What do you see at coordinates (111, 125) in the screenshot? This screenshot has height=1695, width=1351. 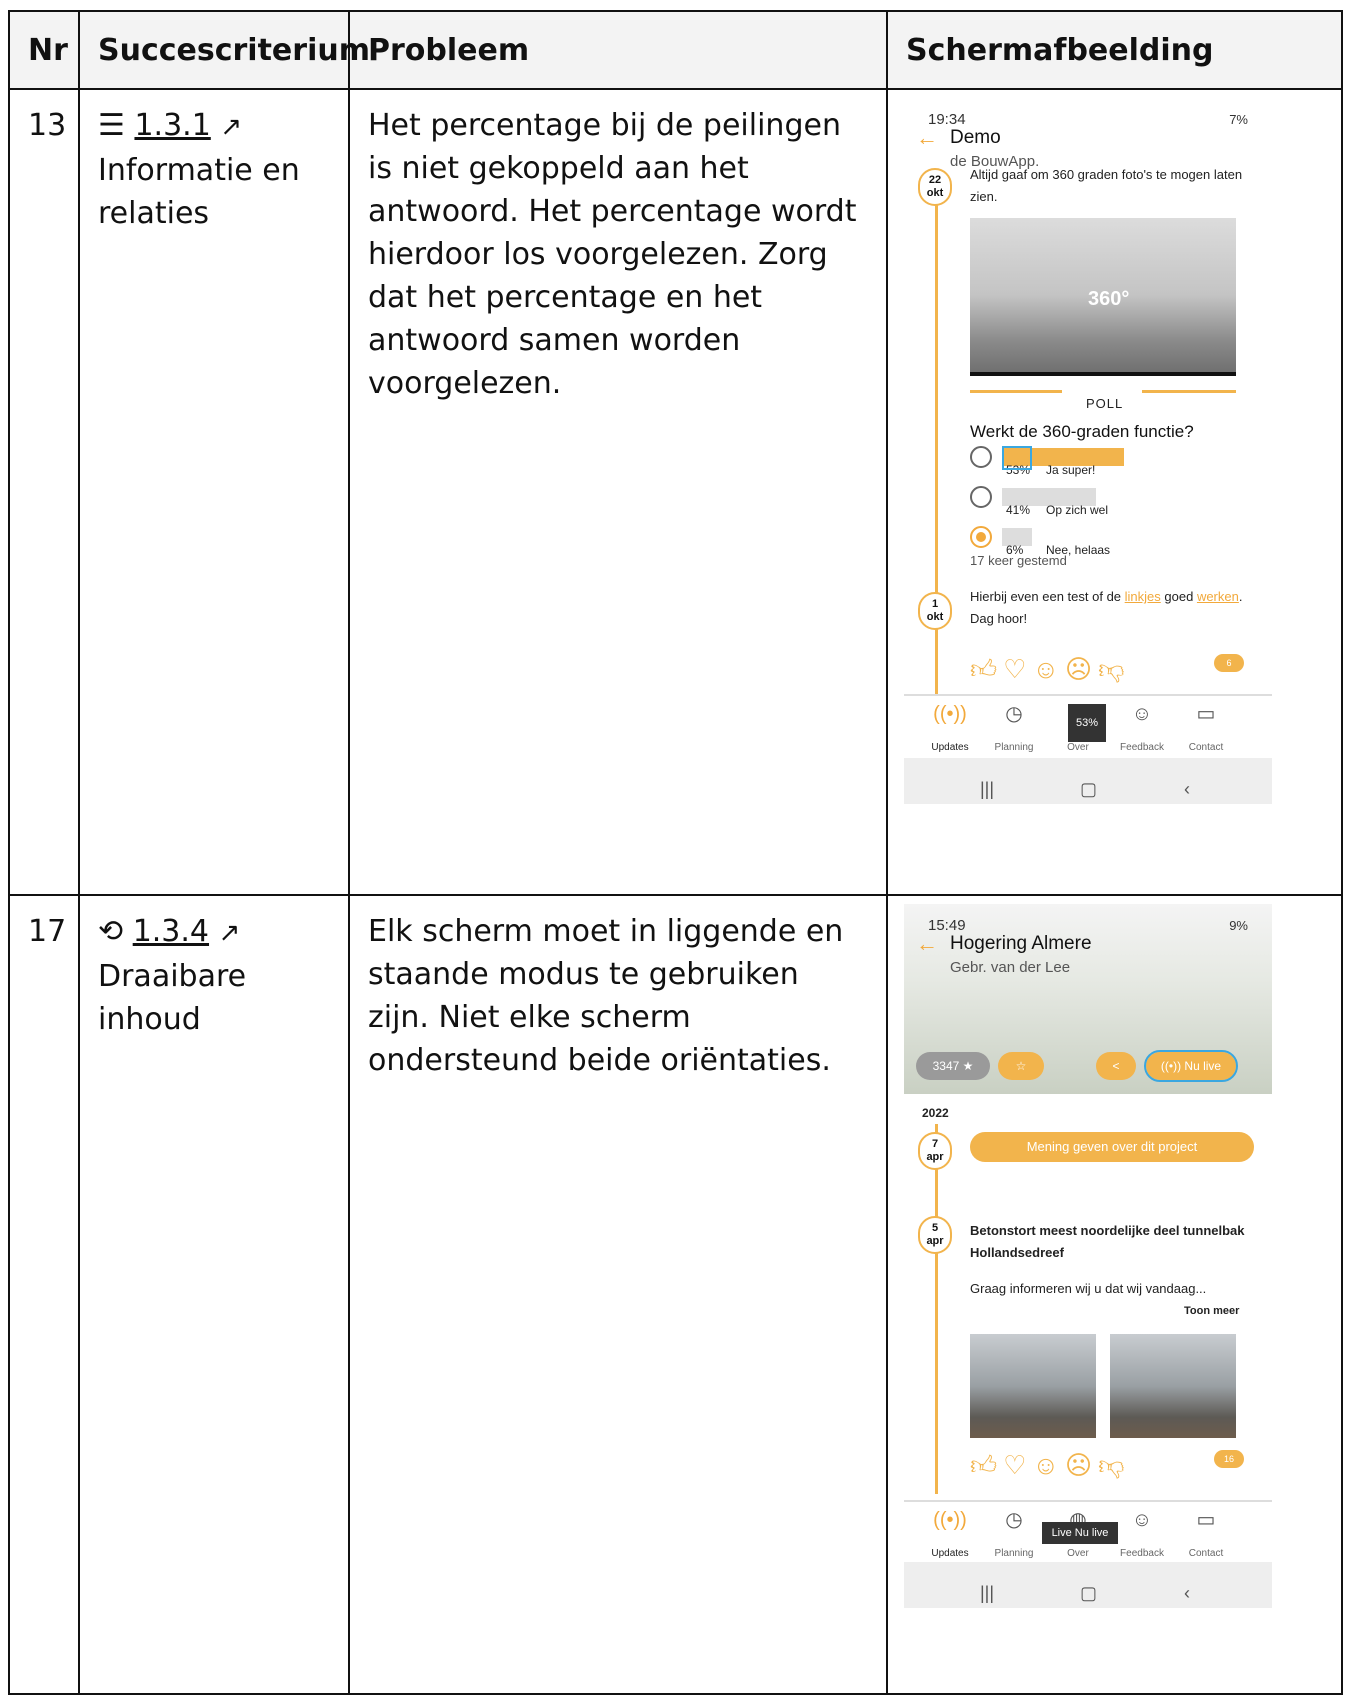 I see `list-icon: ☰` at bounding box center [111, 125].